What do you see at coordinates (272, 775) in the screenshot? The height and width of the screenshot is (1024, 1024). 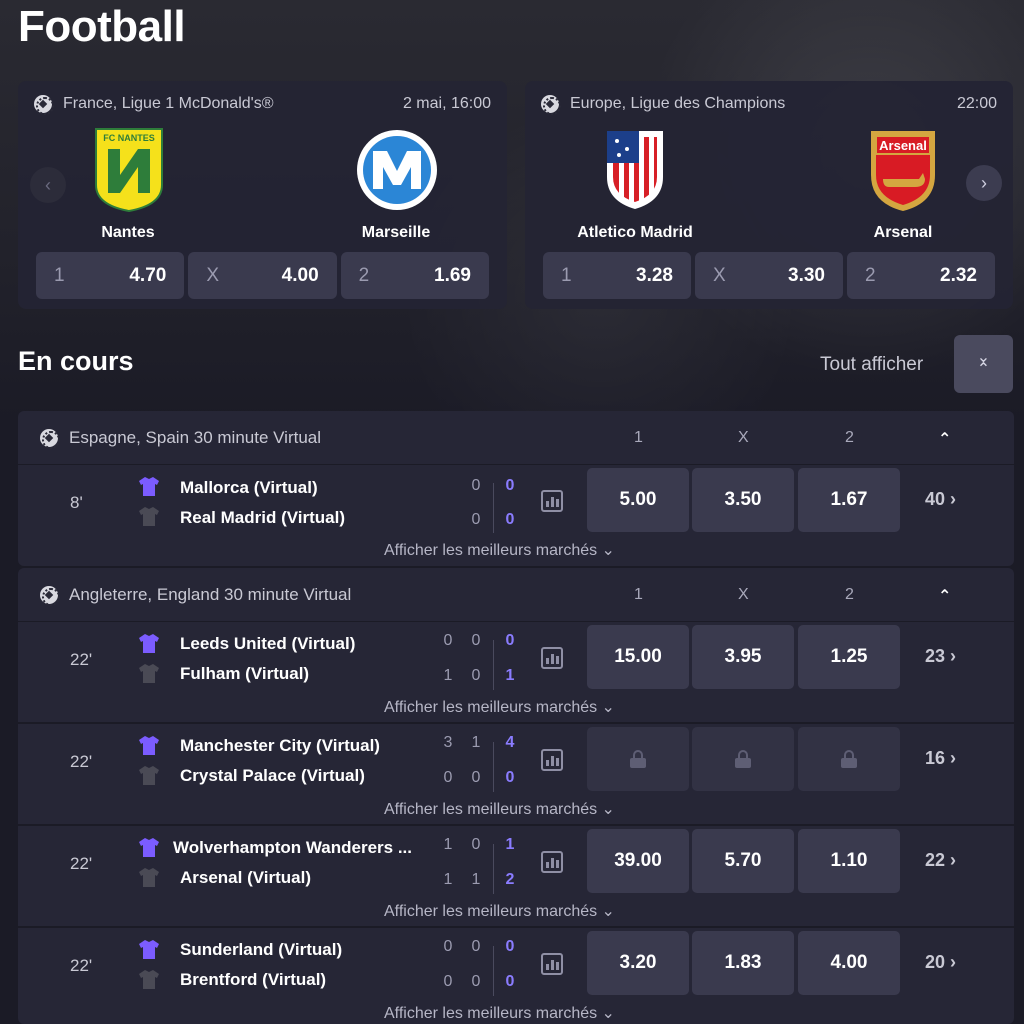 I see `away-team-name: Crystal Palace (Virtual)` at bounding box center [272, 775].